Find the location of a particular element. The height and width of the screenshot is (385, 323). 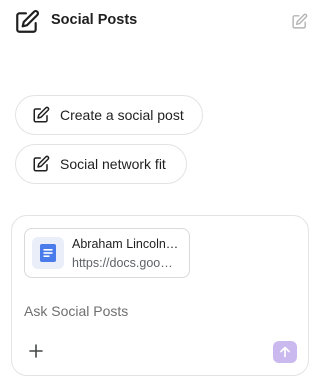

page-title: Social Posts is located at coordinates (94, 20).